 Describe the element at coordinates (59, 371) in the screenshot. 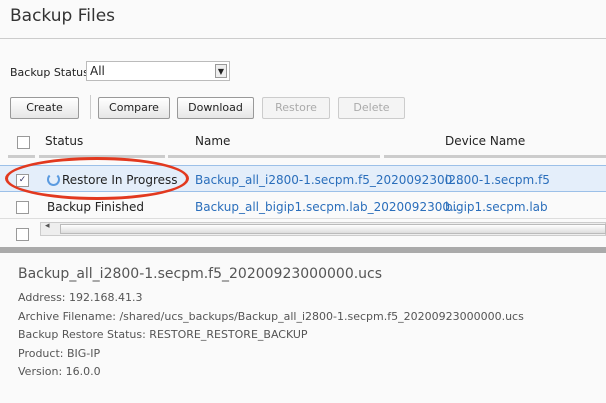

I see `detail-version: Version: 16.0.0` at that location.